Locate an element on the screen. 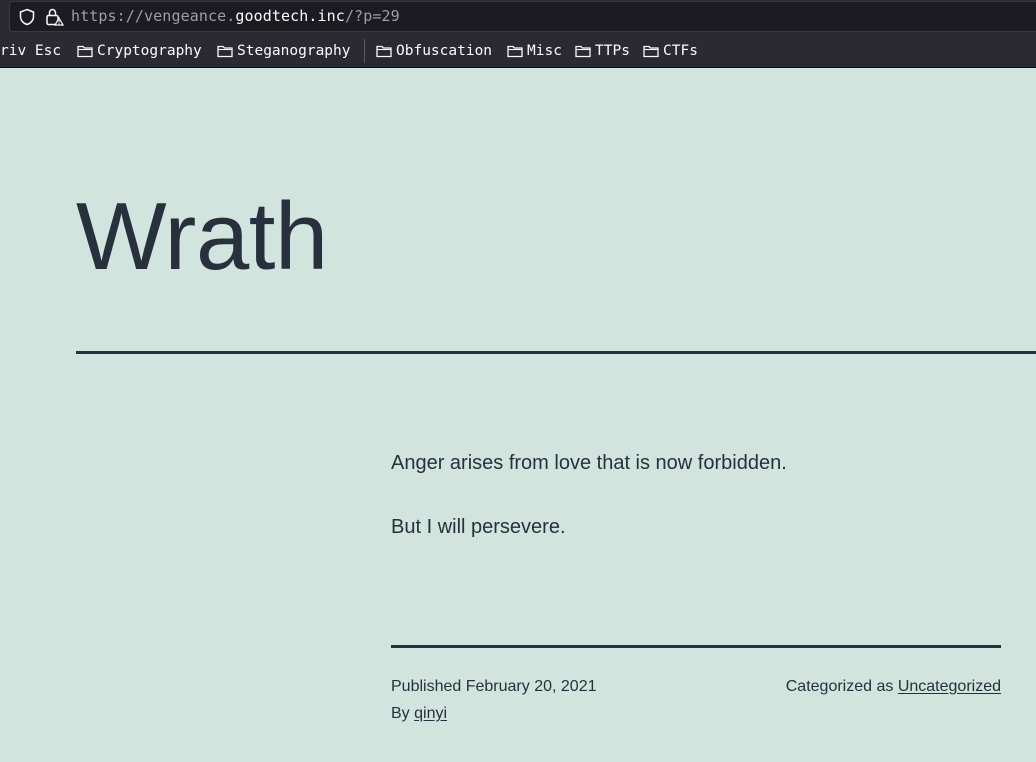  post-published-meta: Published February 20, 2021 is located at coordinates (493, 686).